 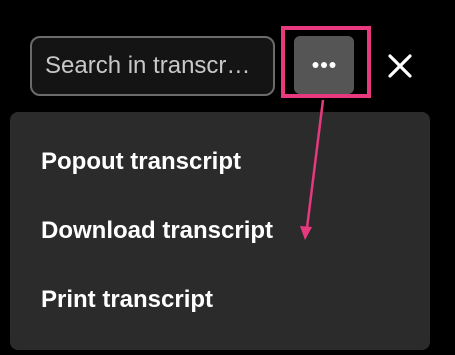 I want to click on close-button, so click(x=400, y=66).